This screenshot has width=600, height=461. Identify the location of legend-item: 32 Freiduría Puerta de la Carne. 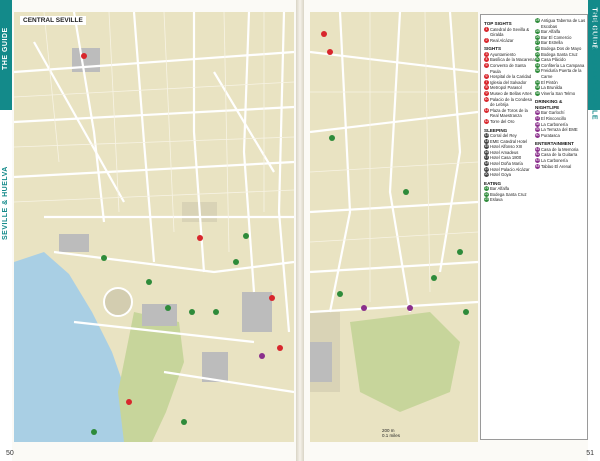
(560, 73).